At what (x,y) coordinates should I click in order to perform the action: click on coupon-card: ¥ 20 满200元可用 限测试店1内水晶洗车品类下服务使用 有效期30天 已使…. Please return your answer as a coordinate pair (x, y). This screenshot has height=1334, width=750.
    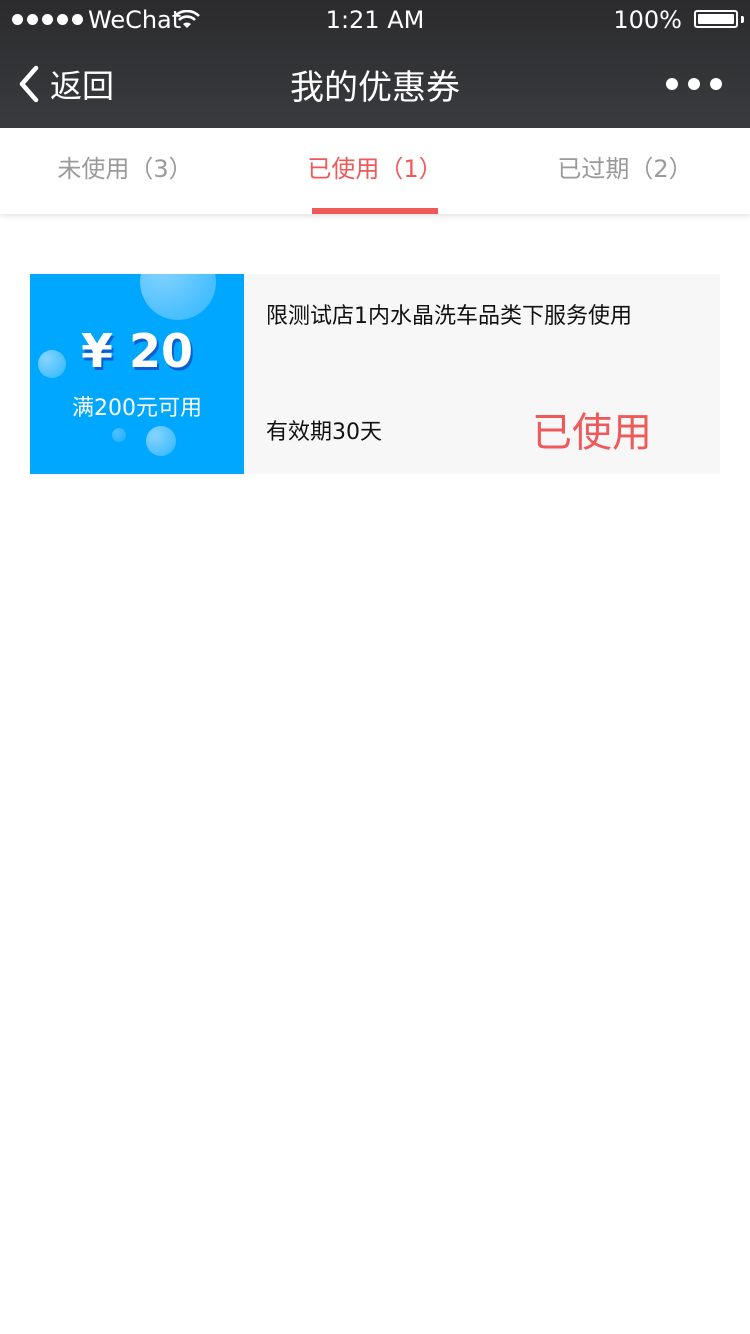
    Looking at the image, I should click on (375, 374).